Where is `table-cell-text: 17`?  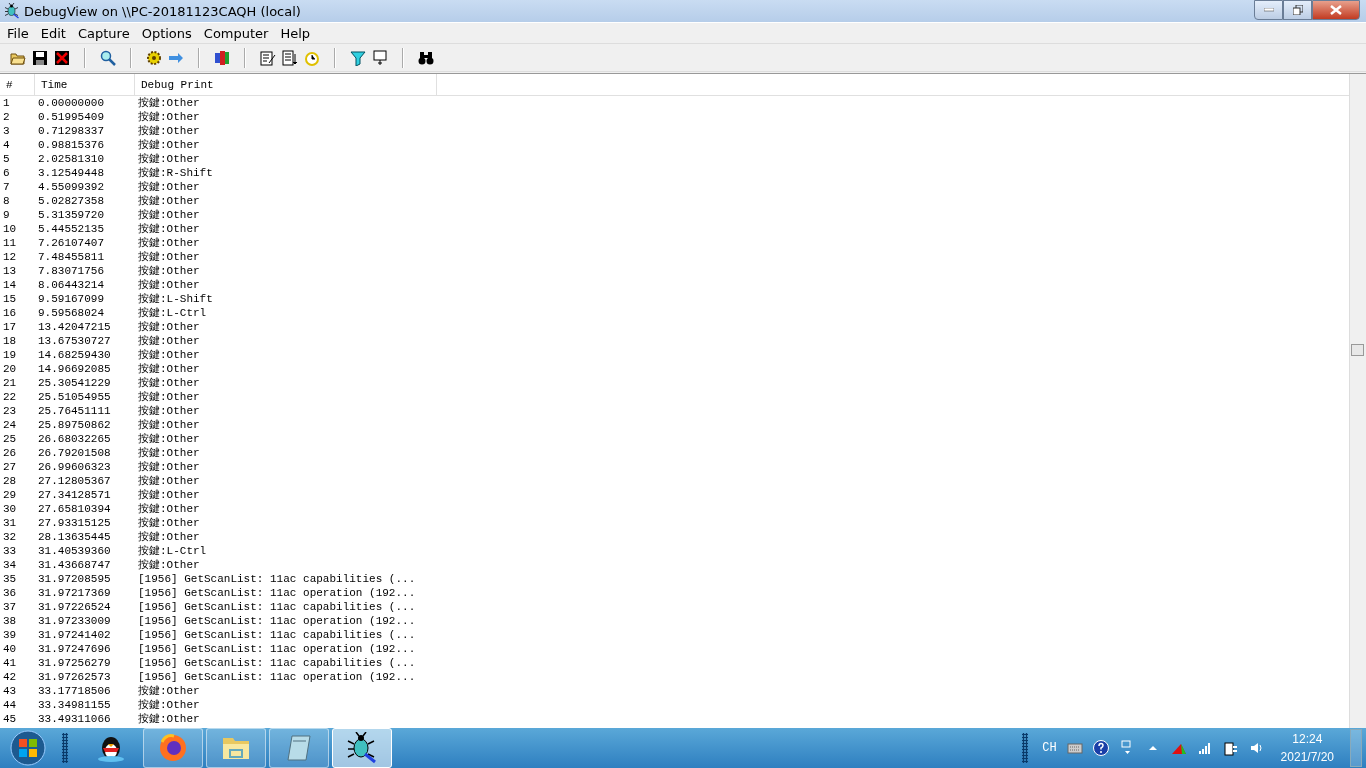
table-cell-text: 17 is located at coordinates (10, 327).